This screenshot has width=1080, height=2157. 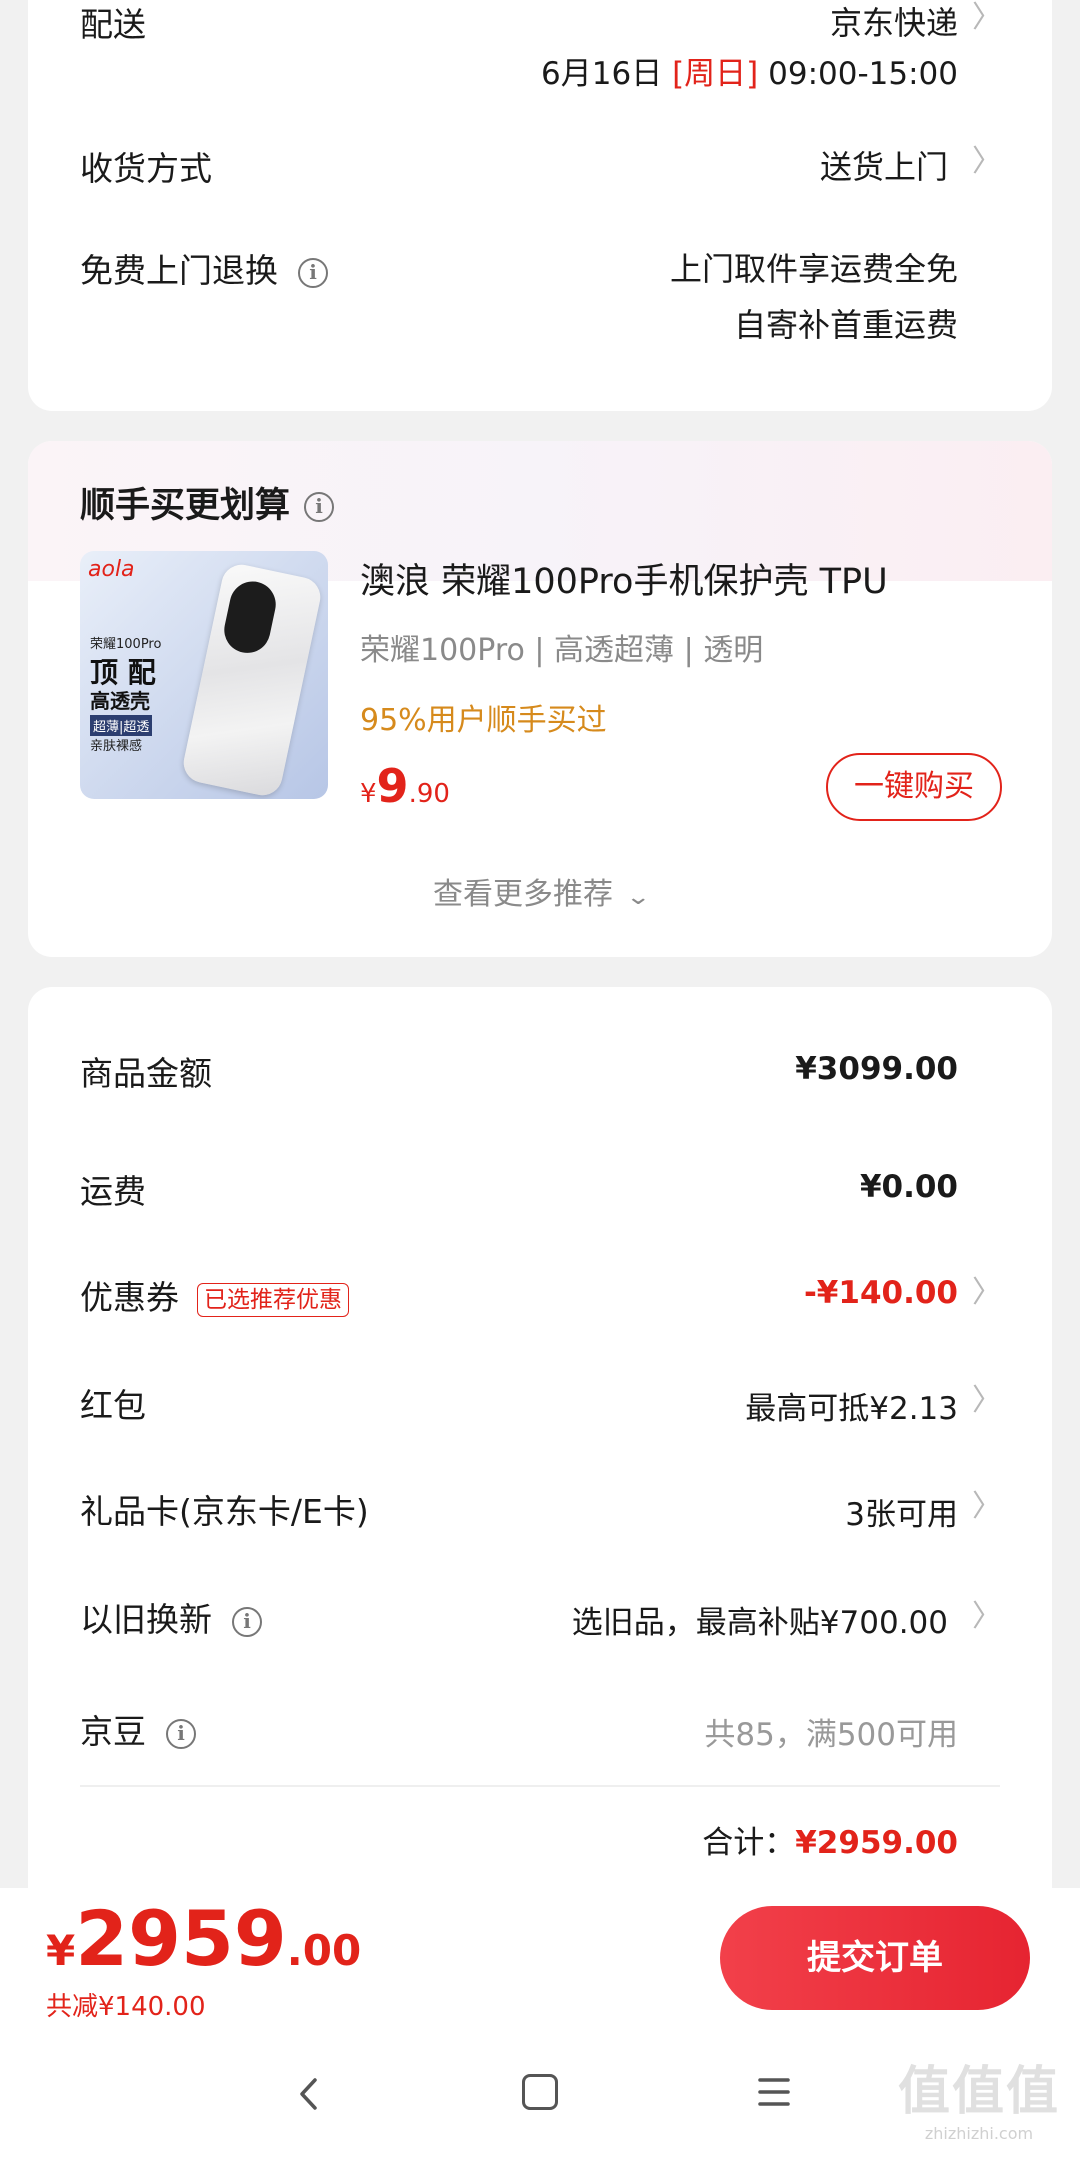 I want to click on red-packet-value: 最高可抵¥2.13, so click(x=851, y=1409).